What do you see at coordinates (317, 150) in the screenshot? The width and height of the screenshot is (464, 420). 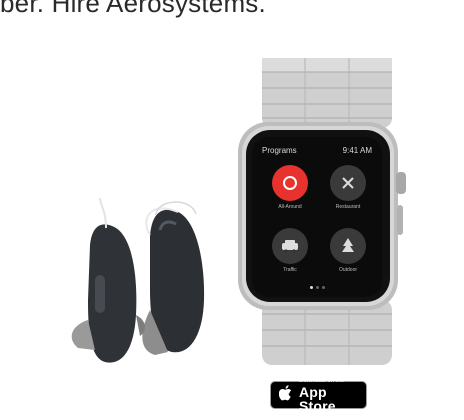 I see `watch-header: Programs 9:41 AM` at bounding box center [317, 150].